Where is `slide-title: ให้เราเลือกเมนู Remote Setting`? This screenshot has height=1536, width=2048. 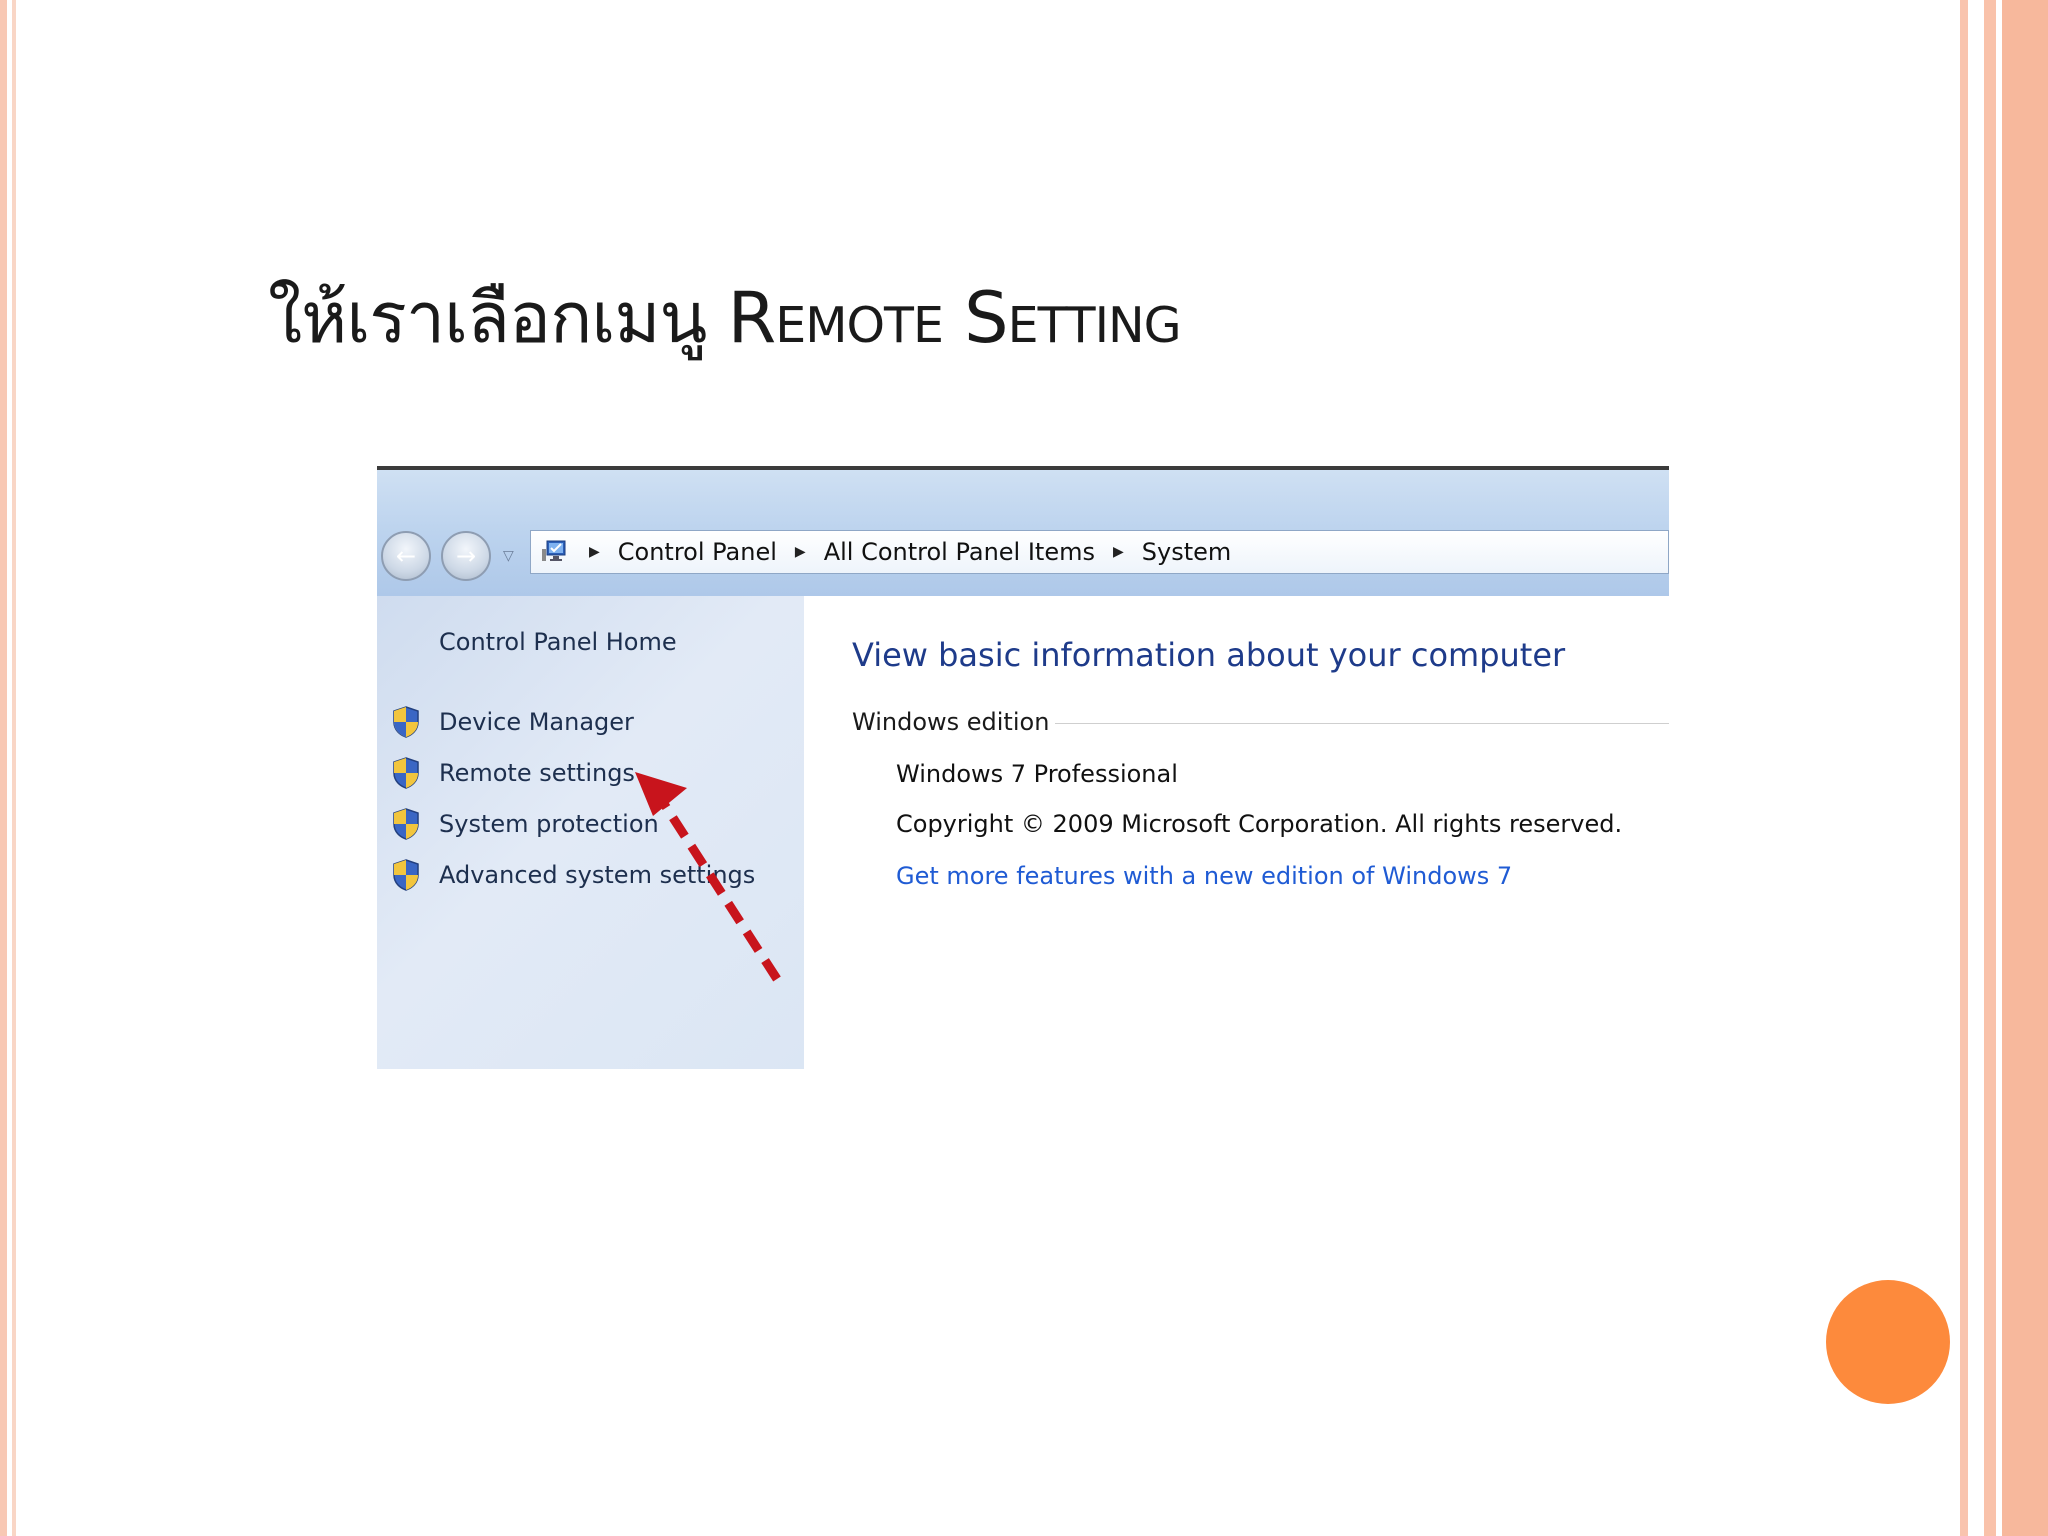
slide-title: ให้เราเลือกเมนู Remote Setting is located at coordinates (725, 317).